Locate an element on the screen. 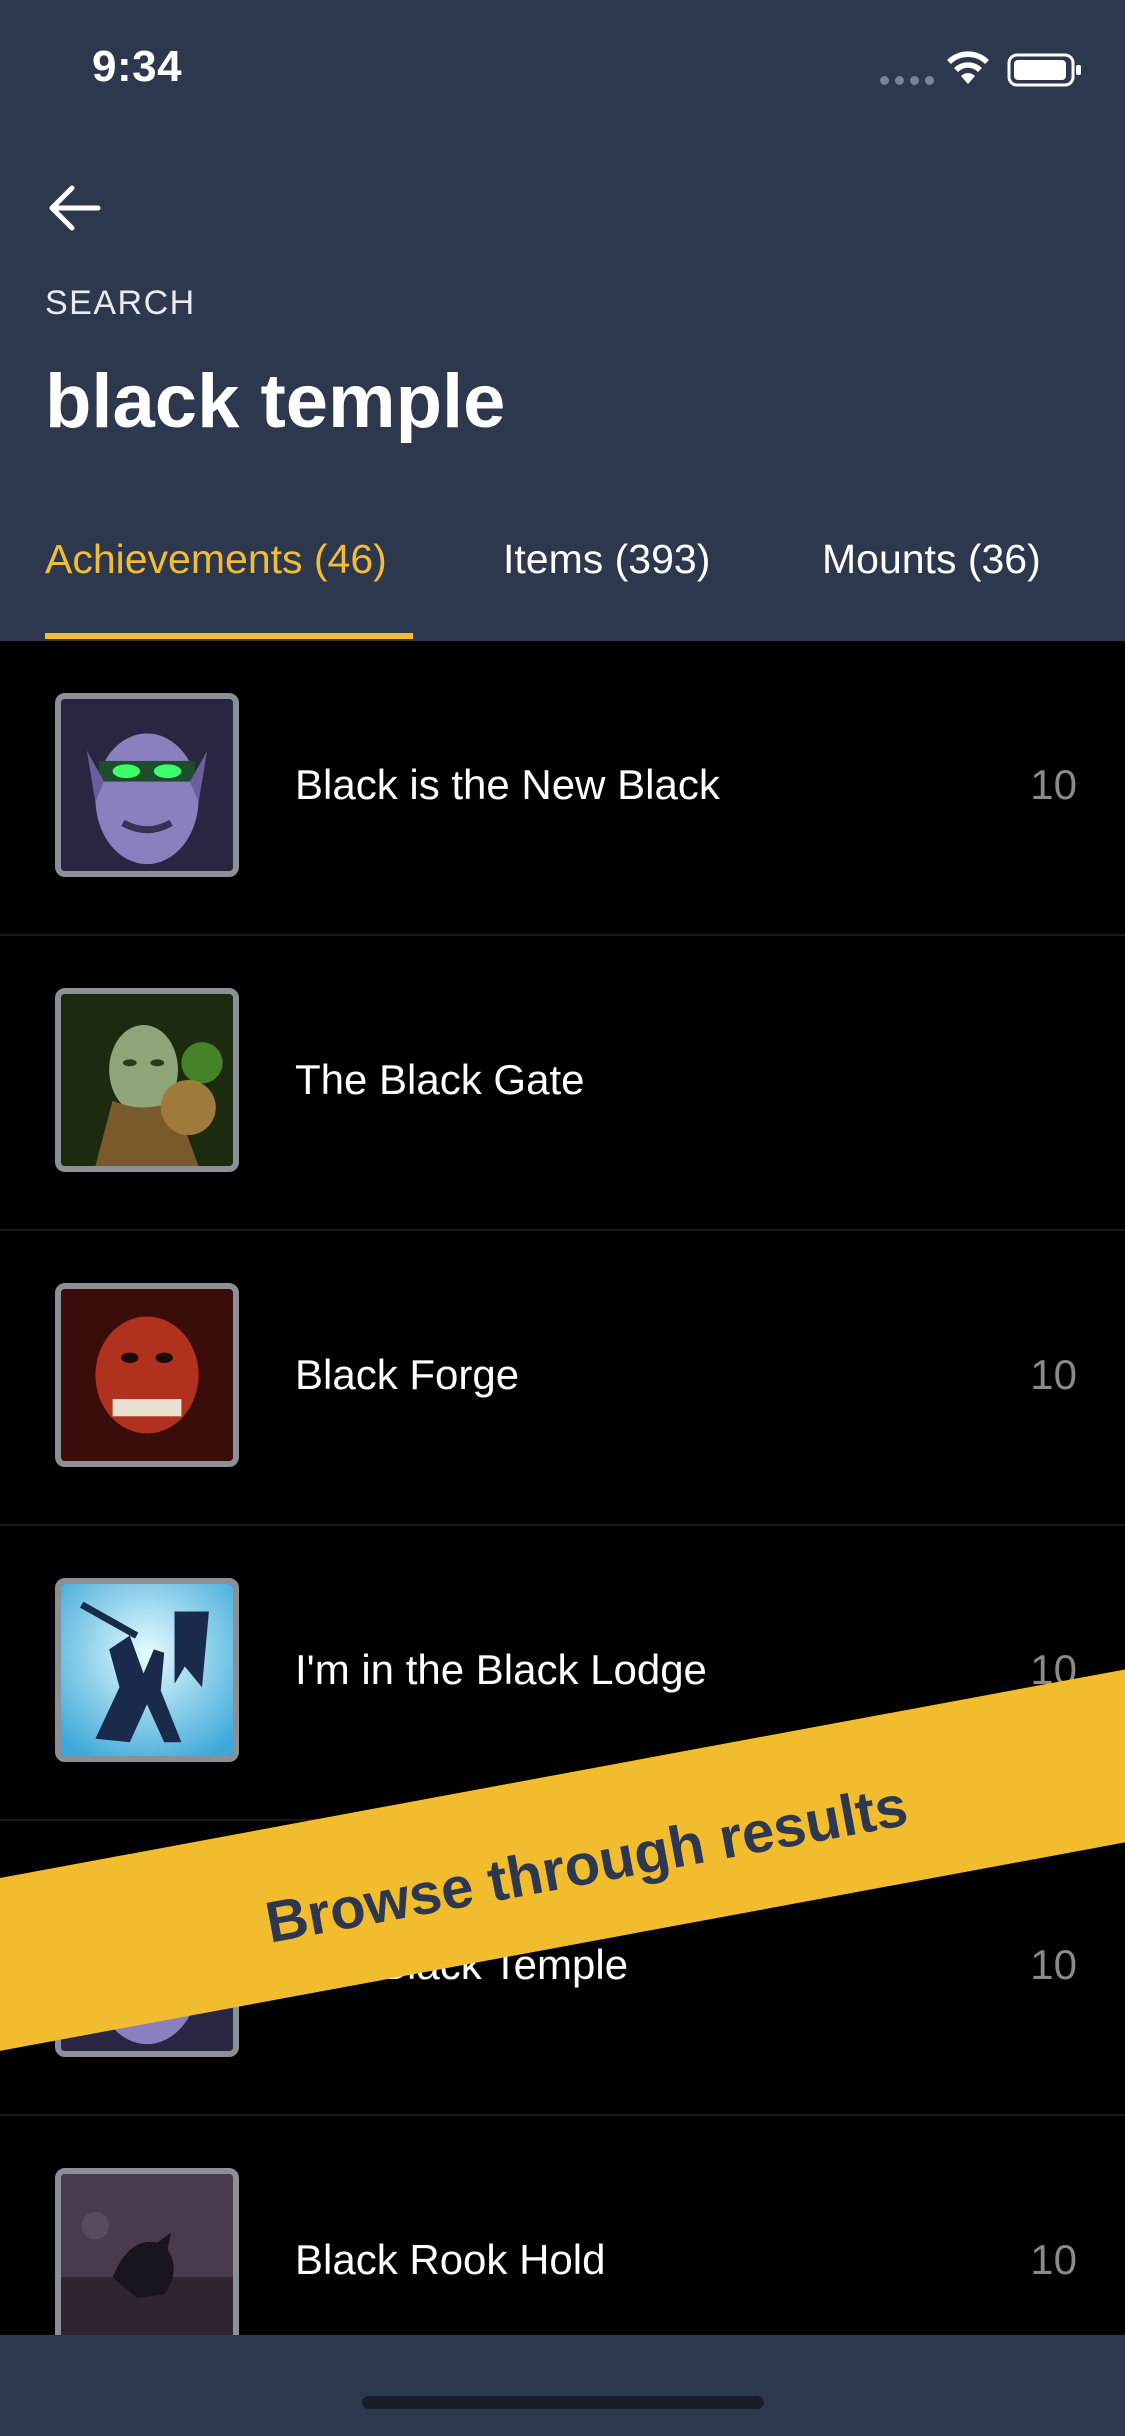  raven-icon is located at coordinates (147, 2251).